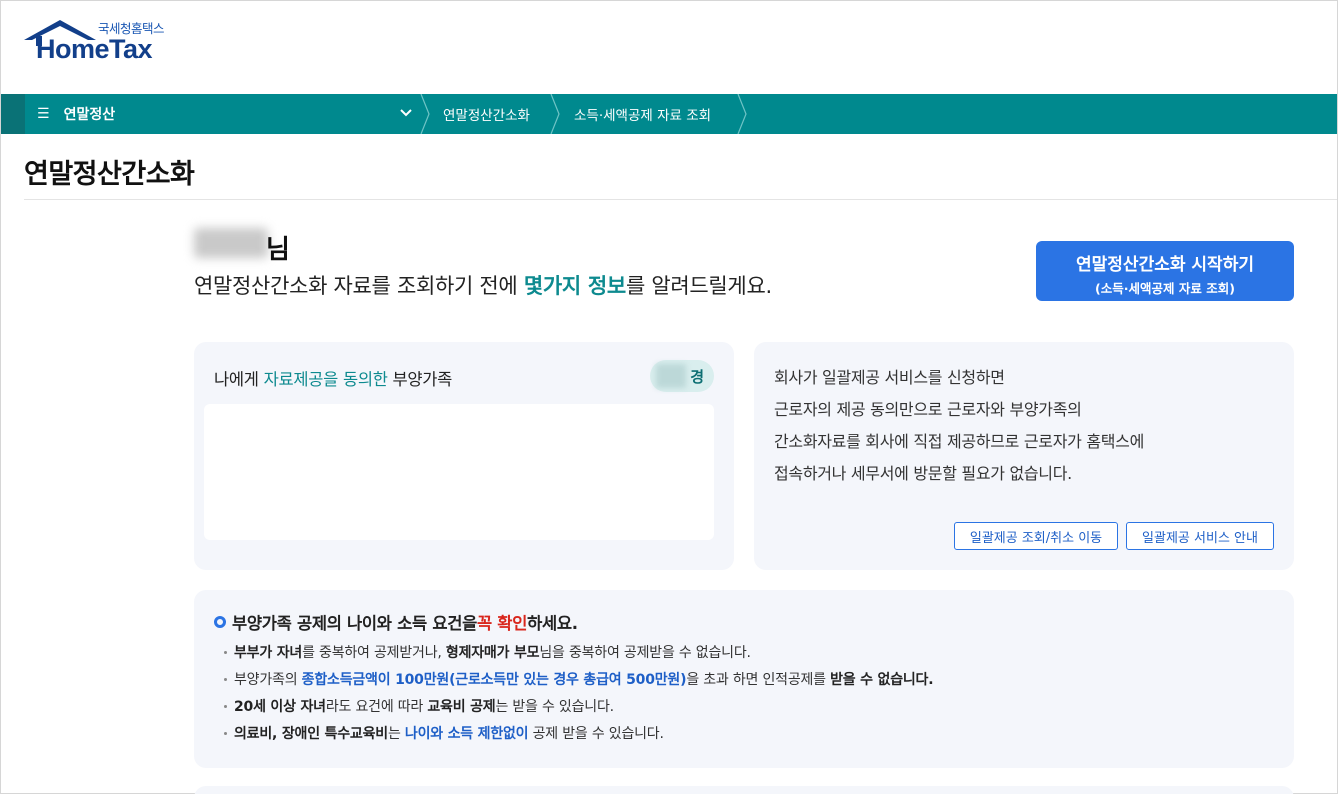 This screenshot has width=1338, height=794. What do you see at coordinates (89, 115) in the screenshot?
I see `nav-menu-label: 연말정산` at bounding box center [89, 115].